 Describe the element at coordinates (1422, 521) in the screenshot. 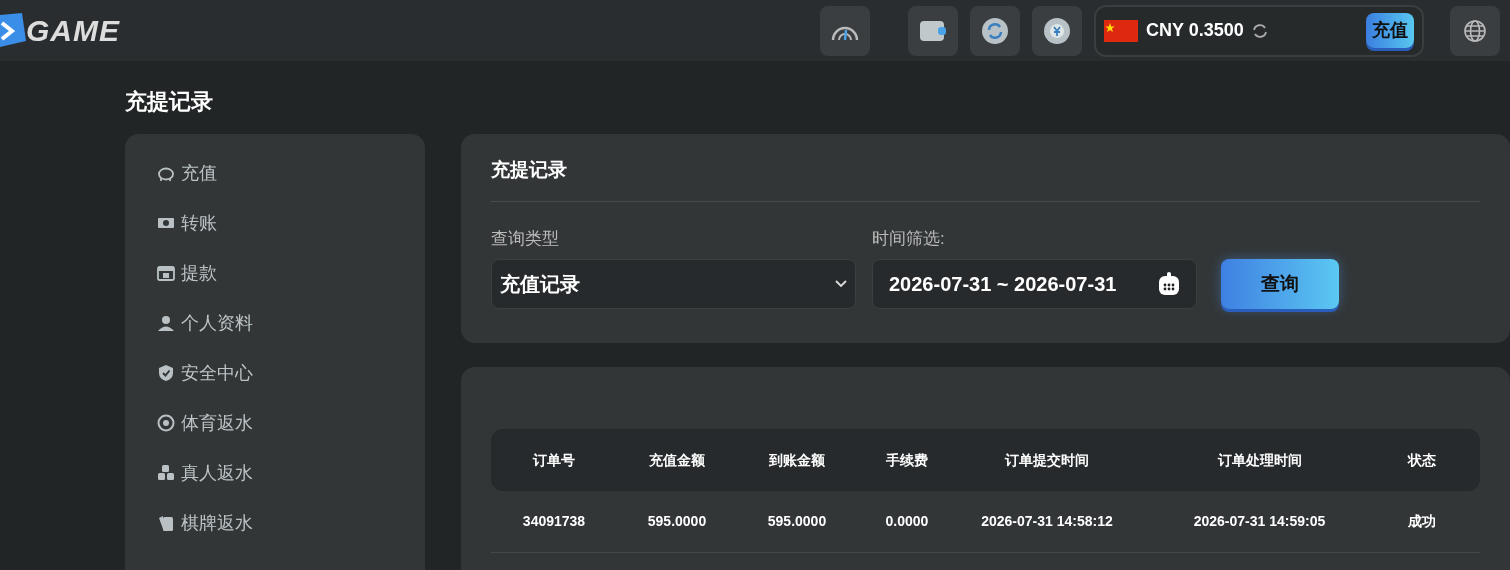

I see `table-cell-text: 成功` at that location.